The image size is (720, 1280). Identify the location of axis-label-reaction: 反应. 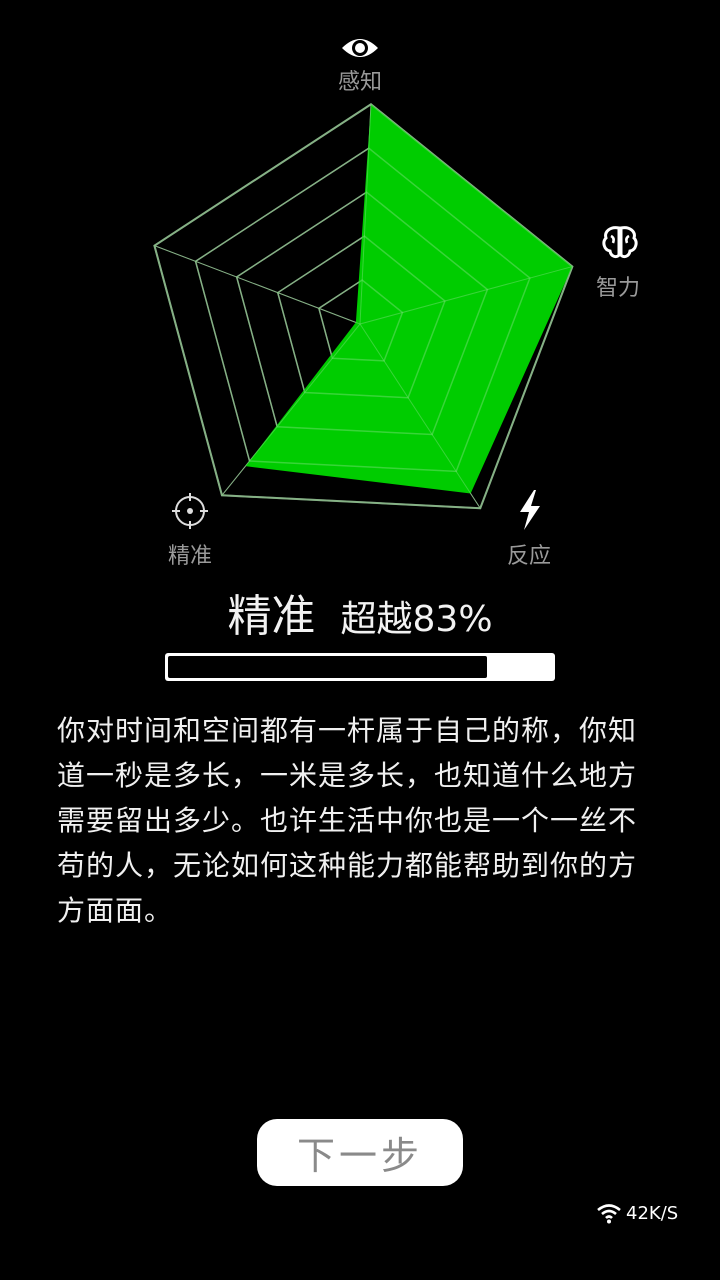
(528, 556).